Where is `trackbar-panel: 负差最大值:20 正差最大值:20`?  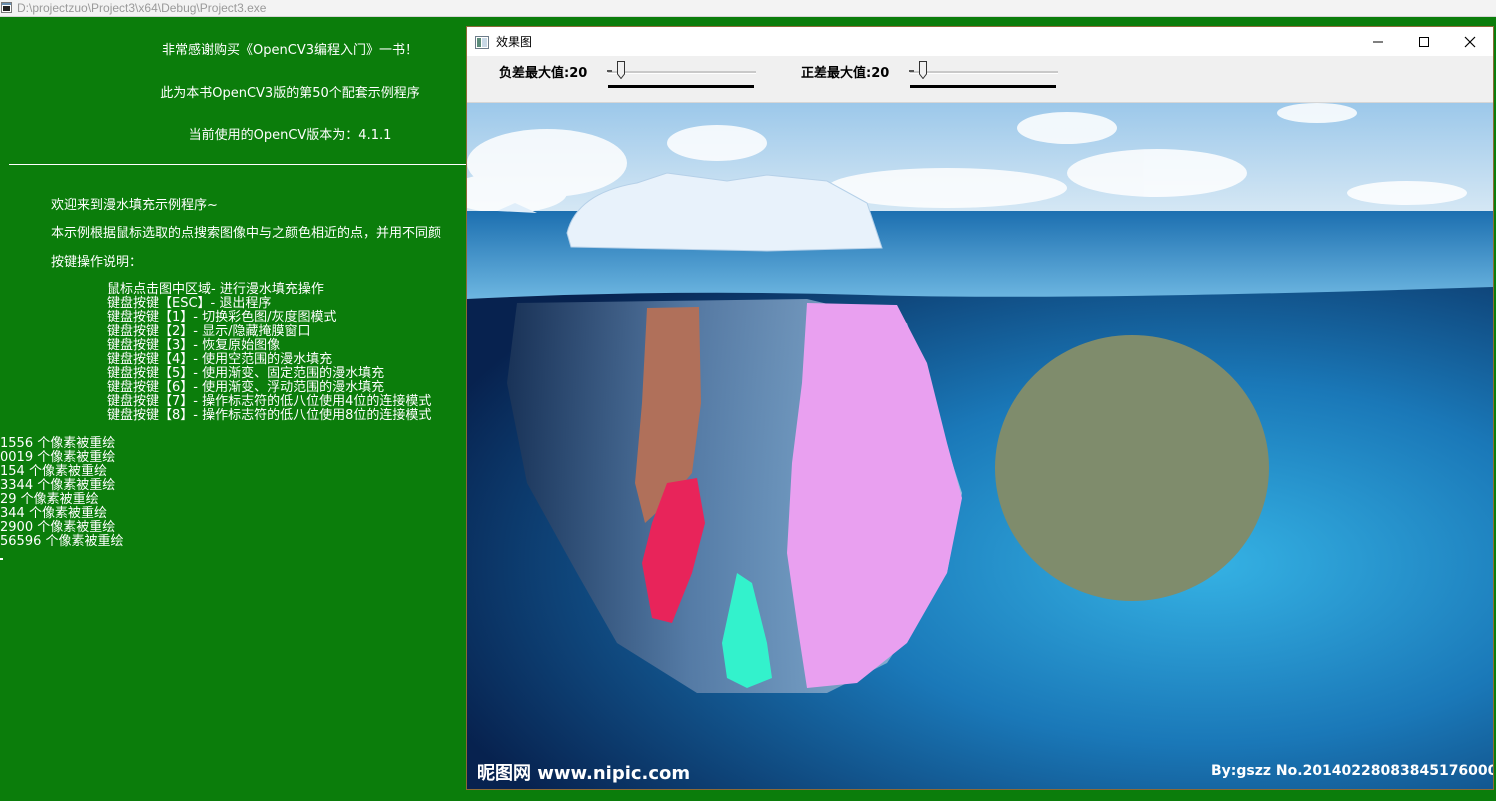 trackbar-panel: 负差最大值:20 正差最大值:20 is located at coordinates (980, 79).